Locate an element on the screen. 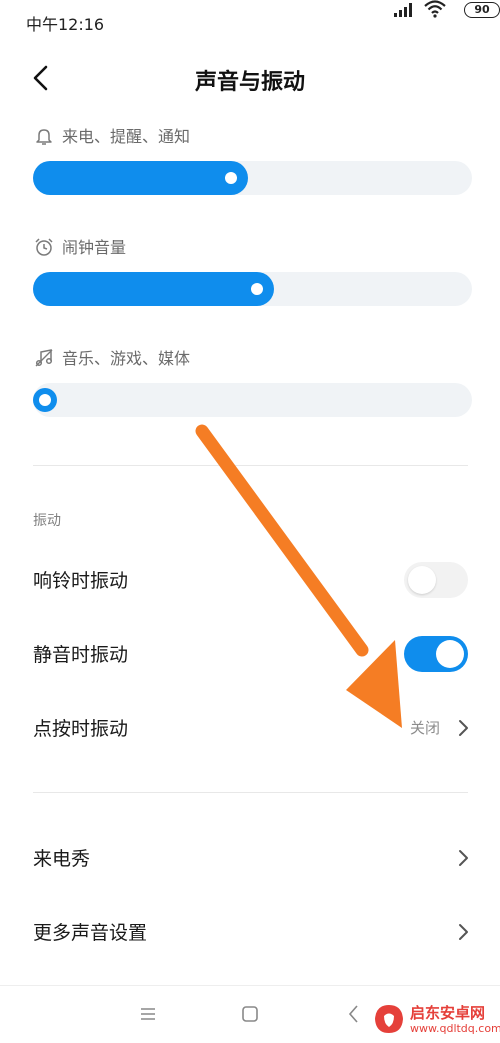 This screenshot has width=500, height=1043. watermark-url: www.qdltdq.com is located at coordinates (455, 1028).